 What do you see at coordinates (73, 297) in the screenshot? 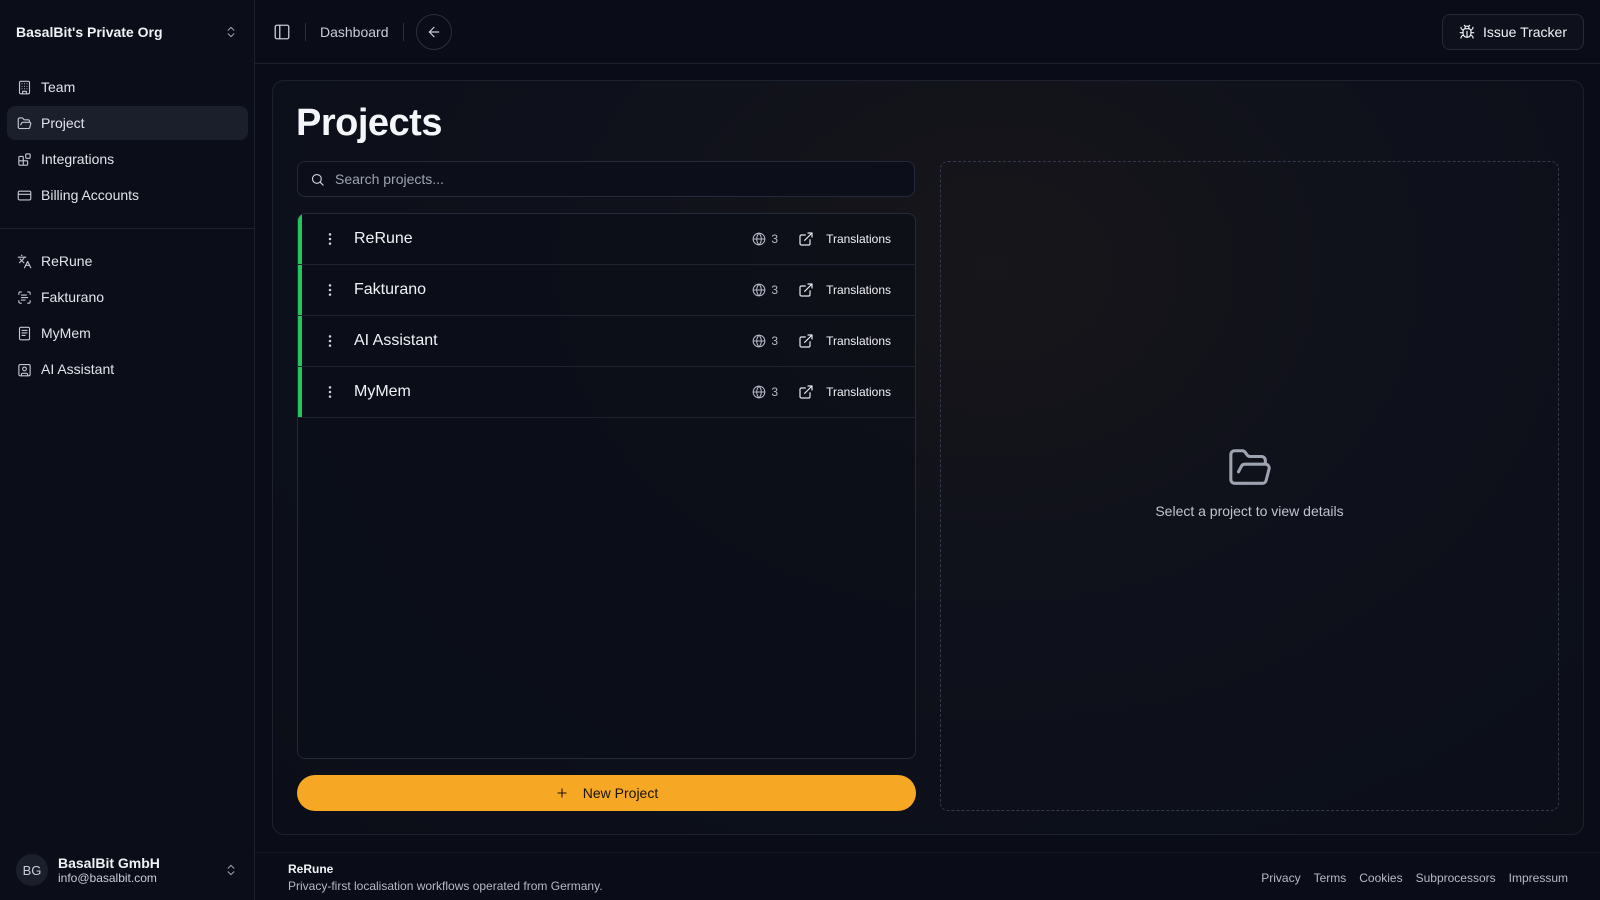
I see `sidebar-item-label: Fakturano` at bounding box center [73, 297].